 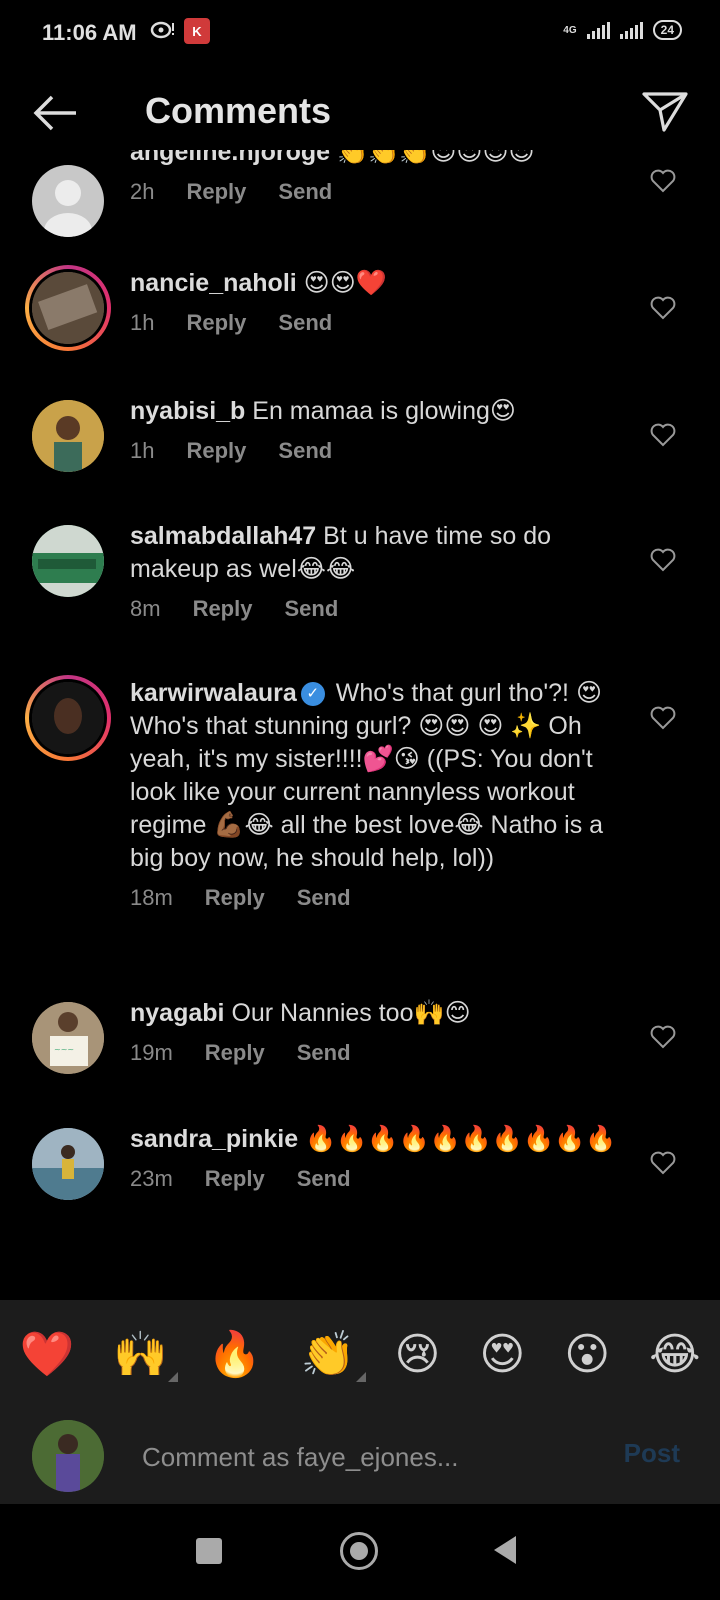 What do you see at coordinates (141, 1354) in the screenshot?
I see `reaction-raised-hands-label: 🙌` at bounding box center [141, 1354].